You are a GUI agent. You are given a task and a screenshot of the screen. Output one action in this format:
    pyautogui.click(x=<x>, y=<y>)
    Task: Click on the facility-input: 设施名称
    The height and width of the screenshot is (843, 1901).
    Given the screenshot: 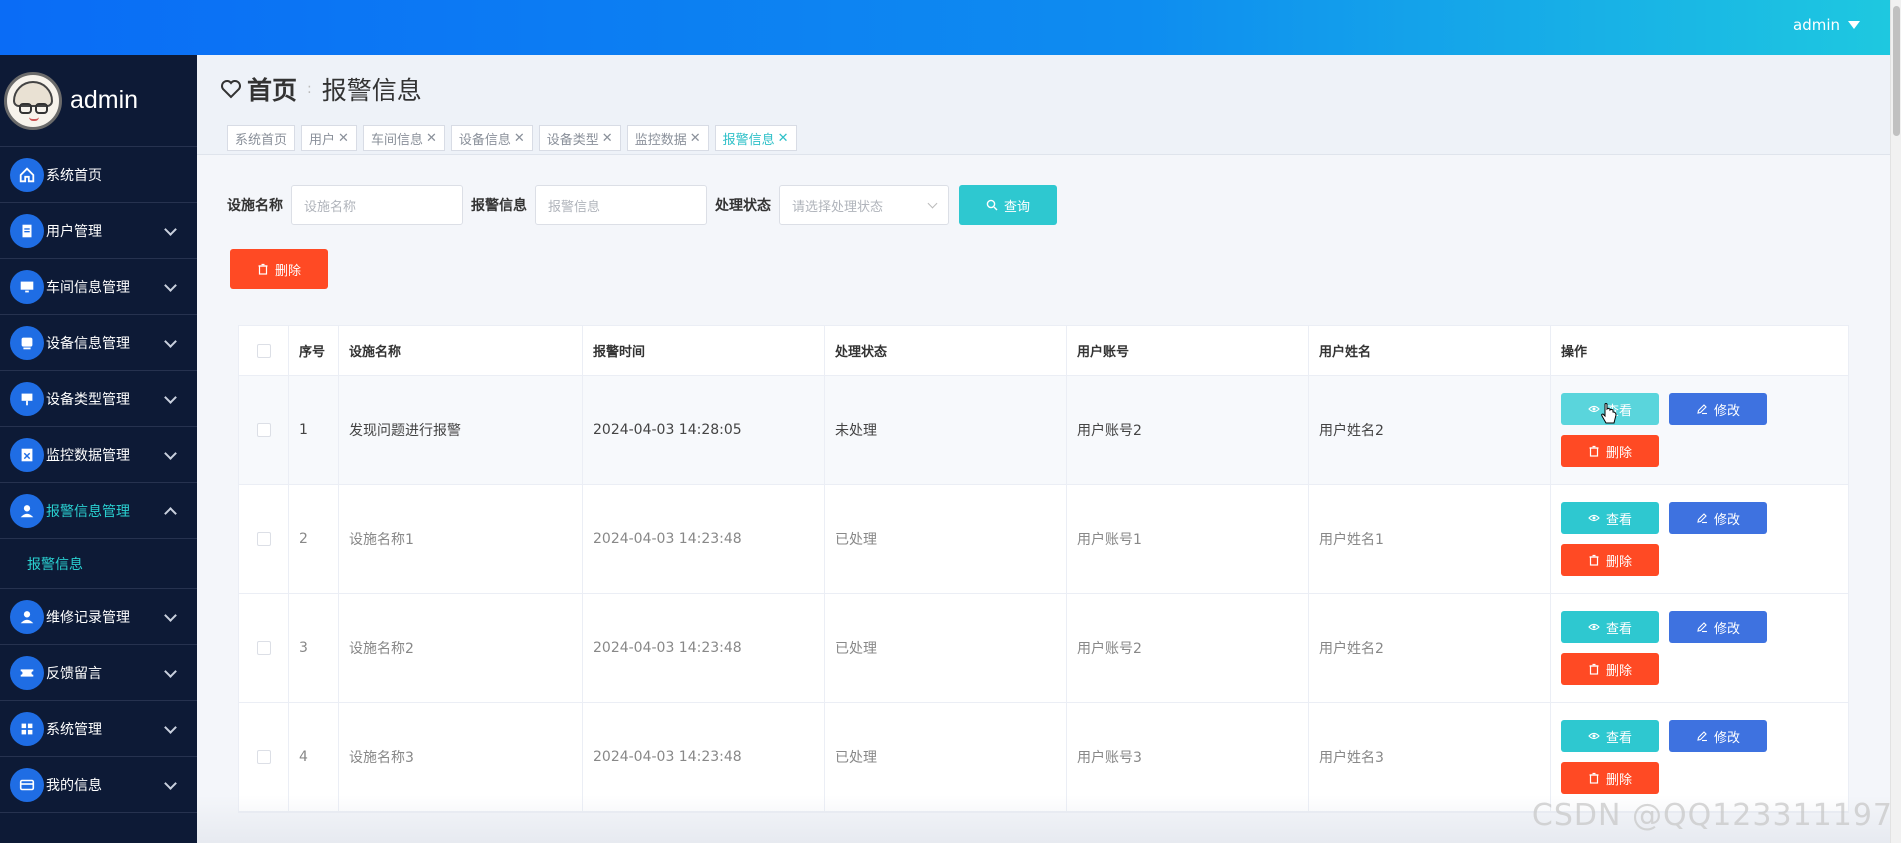 What is the action you would take?
    pyautogui.click(x=377, y=205)
    